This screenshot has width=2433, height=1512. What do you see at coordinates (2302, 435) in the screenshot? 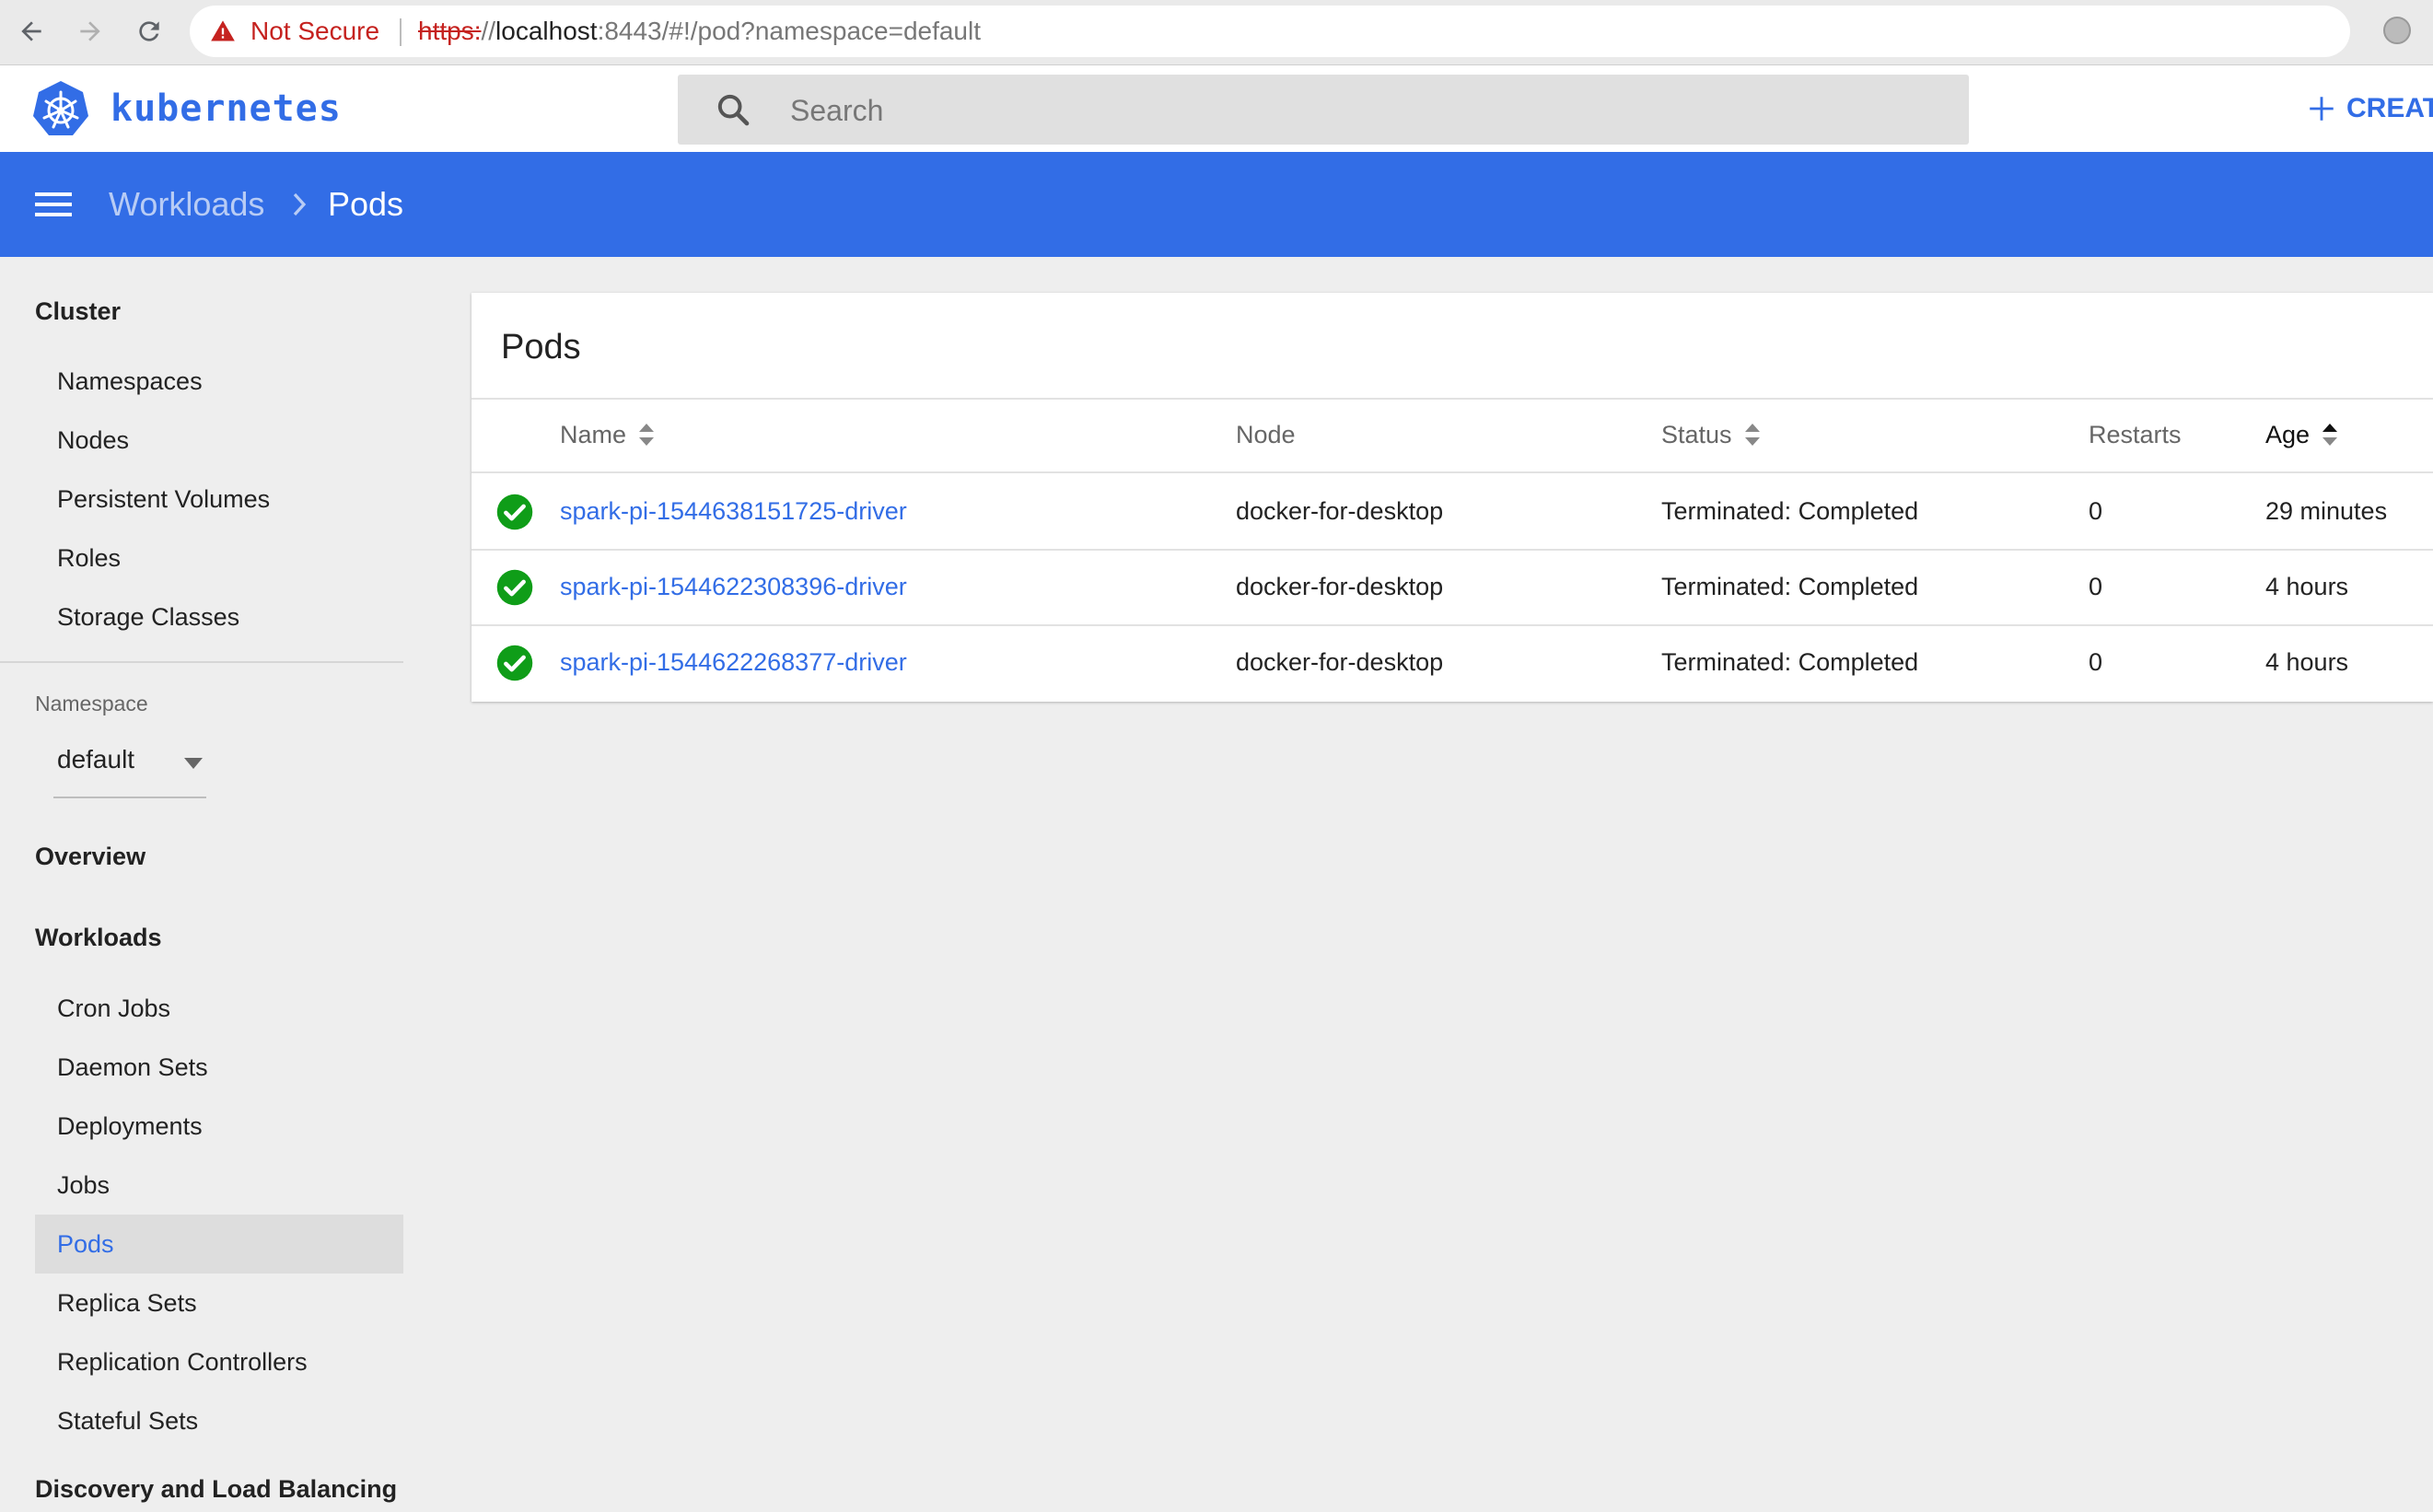
I see `column-header-age: Age` at bounding box center [2302, 435].